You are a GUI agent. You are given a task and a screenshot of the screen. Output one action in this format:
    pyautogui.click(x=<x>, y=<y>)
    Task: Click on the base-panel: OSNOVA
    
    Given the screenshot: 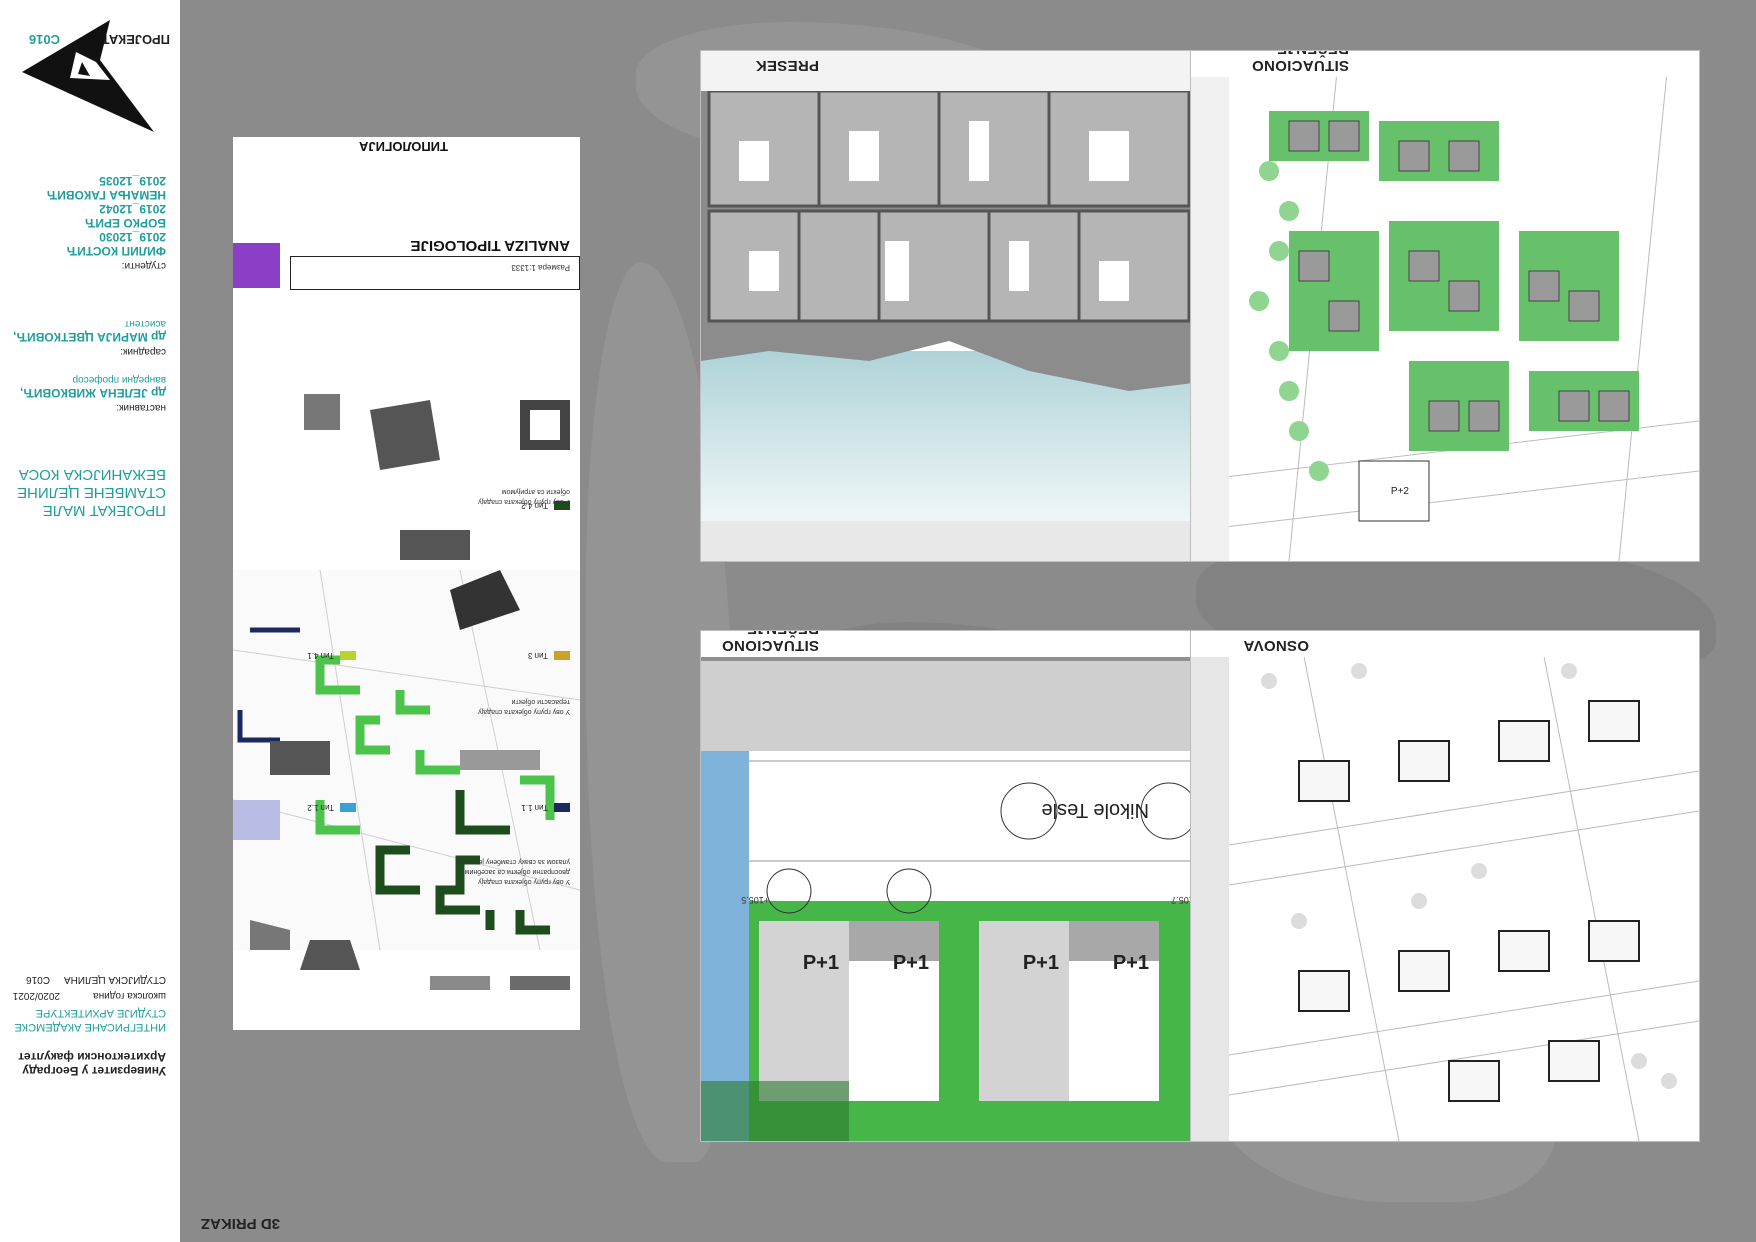 What is the action you would take?
    pyautogui.click(x=1445, y=886)
    